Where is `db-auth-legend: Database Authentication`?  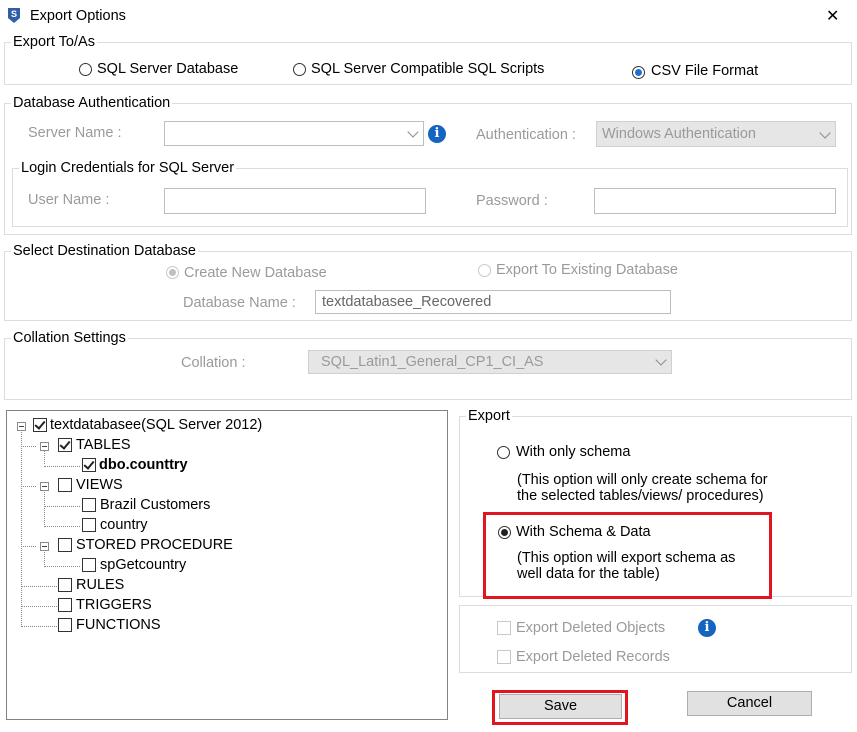
db-auth-legend: Database Authentication is located at coordinates (92, 103).